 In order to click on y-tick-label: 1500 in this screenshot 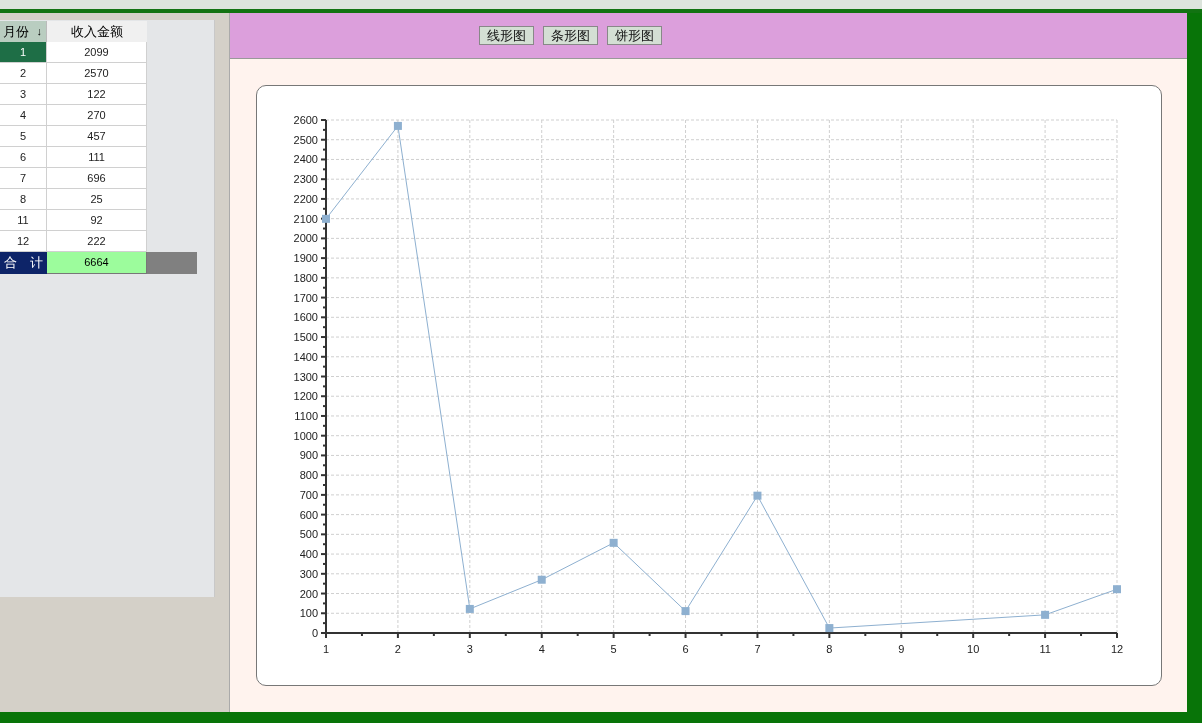, I will do `click(305, 337)`.